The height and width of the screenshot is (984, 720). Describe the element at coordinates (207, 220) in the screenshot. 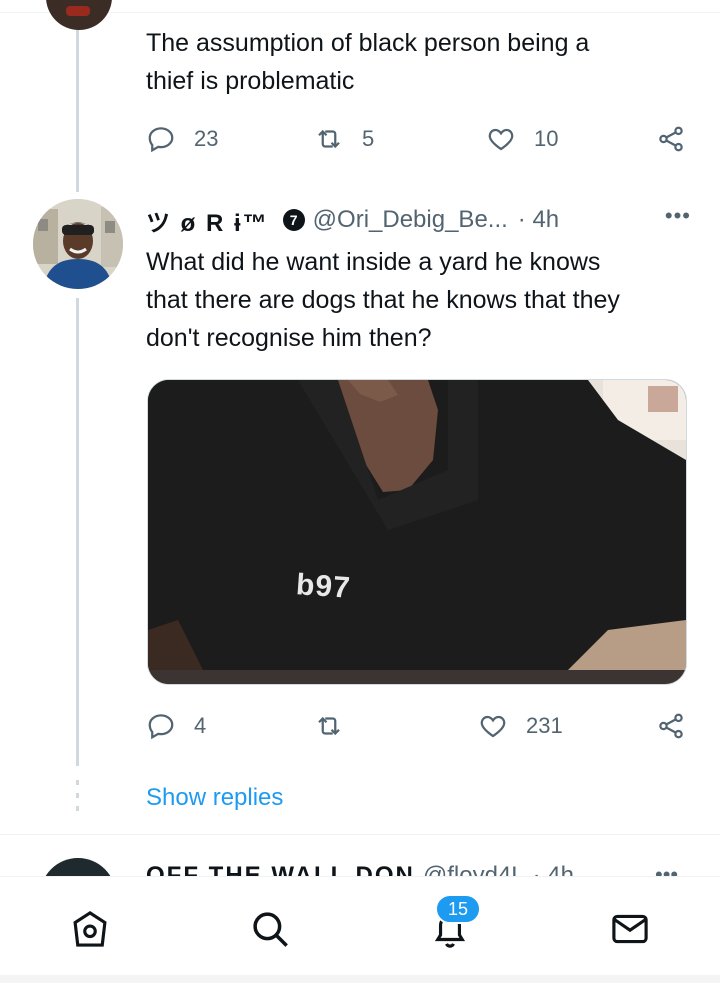

I see `author-name: ツ ø R ɨ™` at that location.